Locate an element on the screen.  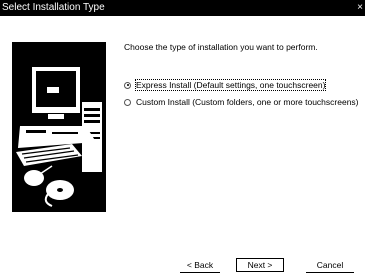
express-radio is located at coordinates (127, 85).